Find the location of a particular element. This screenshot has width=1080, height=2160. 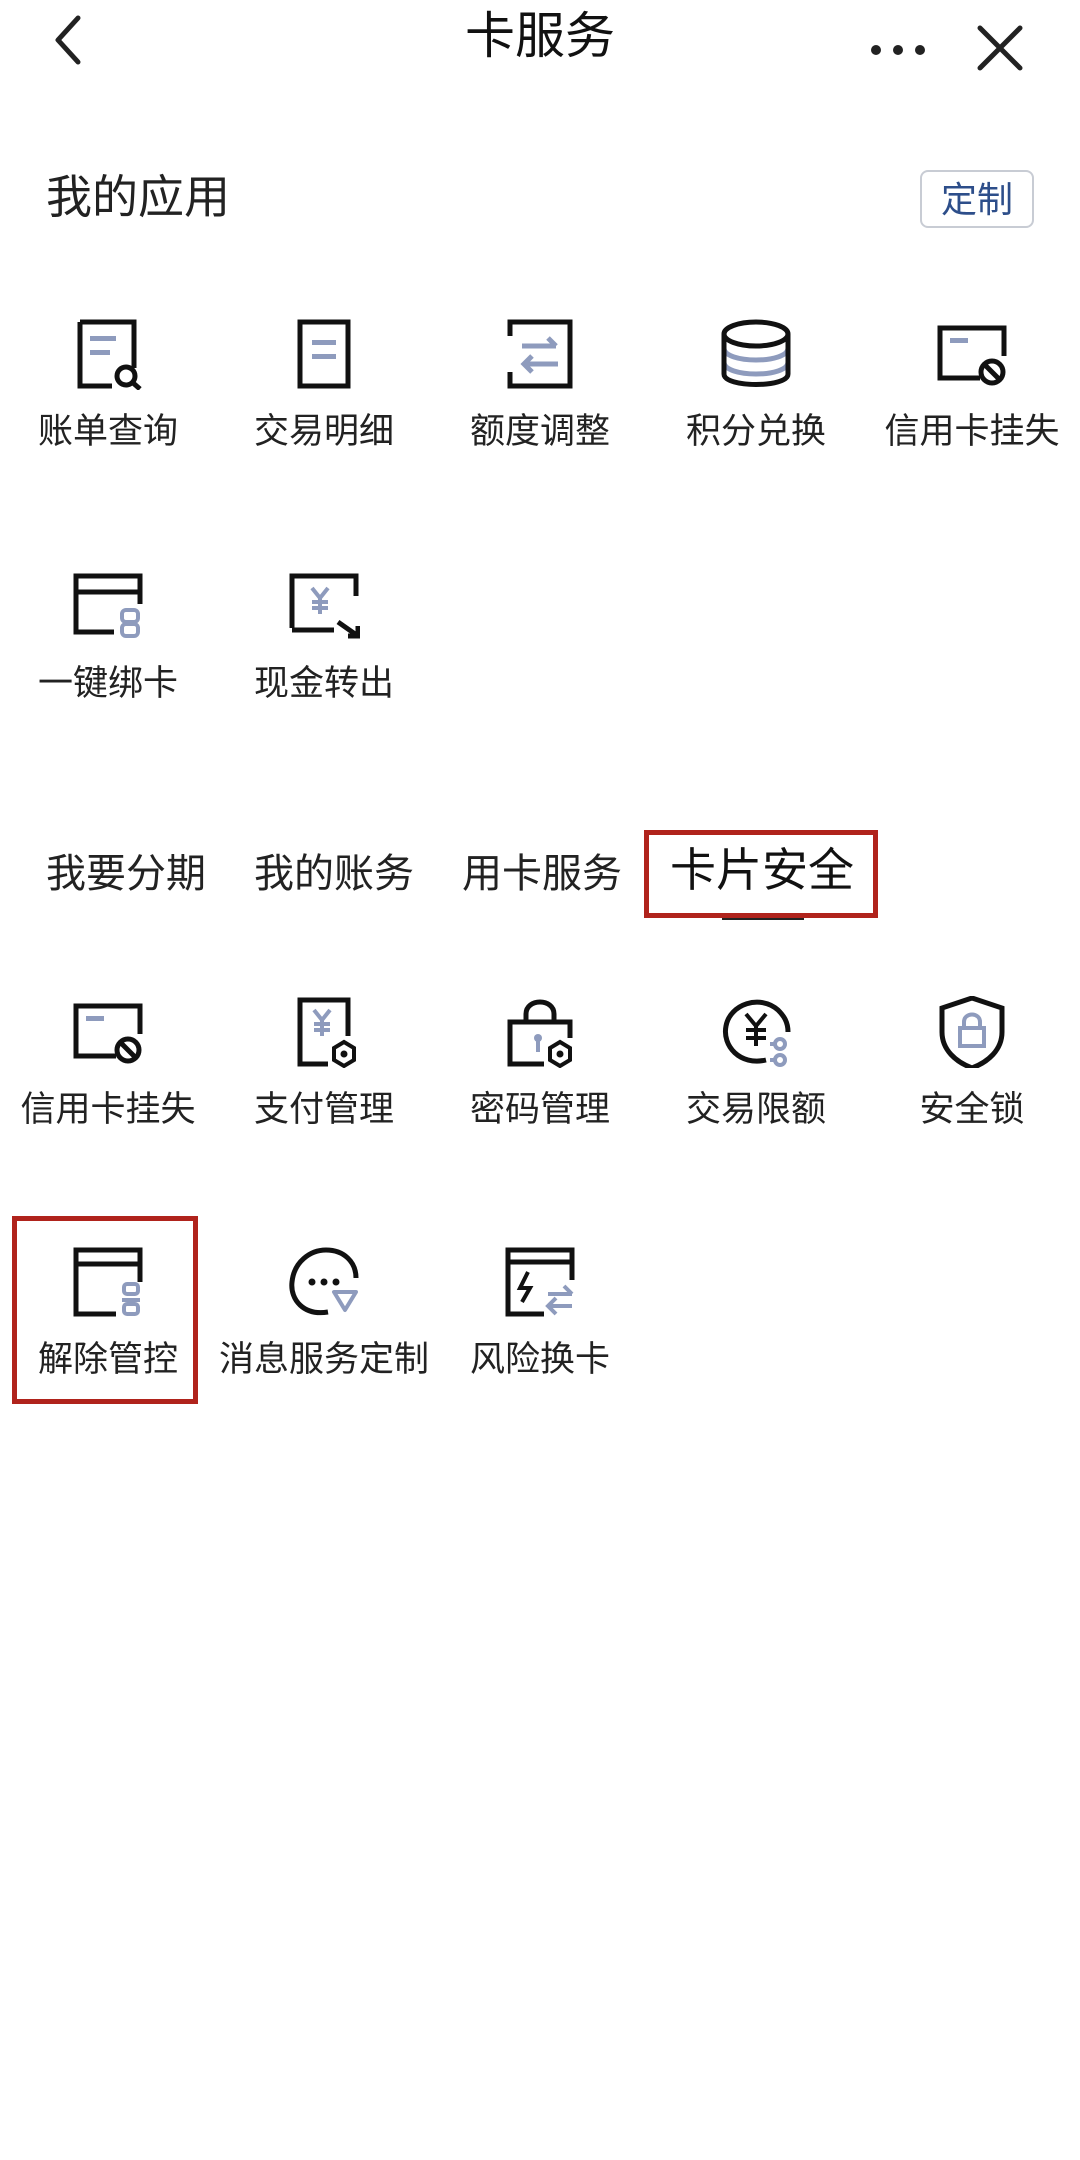

password-lock-icon is located at coordinates (540, 1033).